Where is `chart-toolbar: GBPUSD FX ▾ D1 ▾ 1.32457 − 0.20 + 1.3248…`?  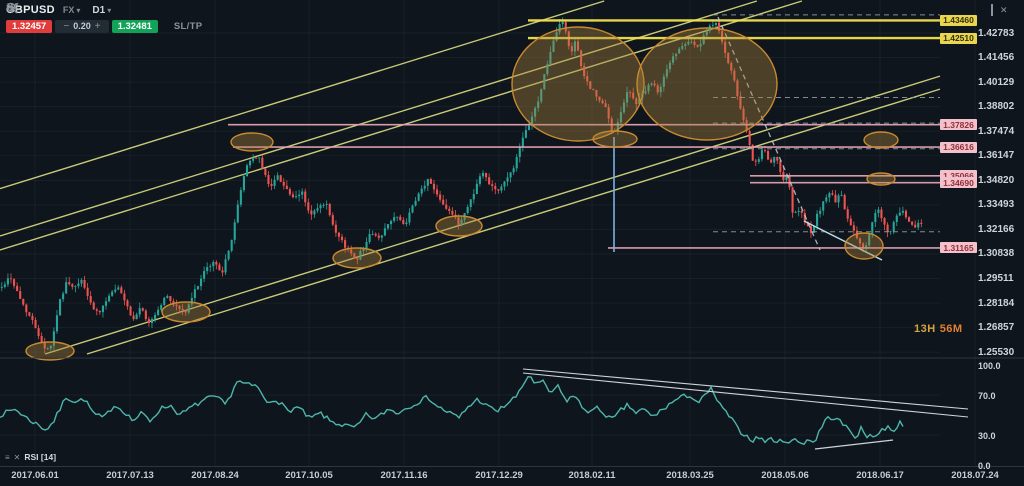 chart-toolbar: GBPUSD FX ▾ D1 ▾ 1.32457 − 0.20 + 1.3248… is located at coordinates (164, 18).